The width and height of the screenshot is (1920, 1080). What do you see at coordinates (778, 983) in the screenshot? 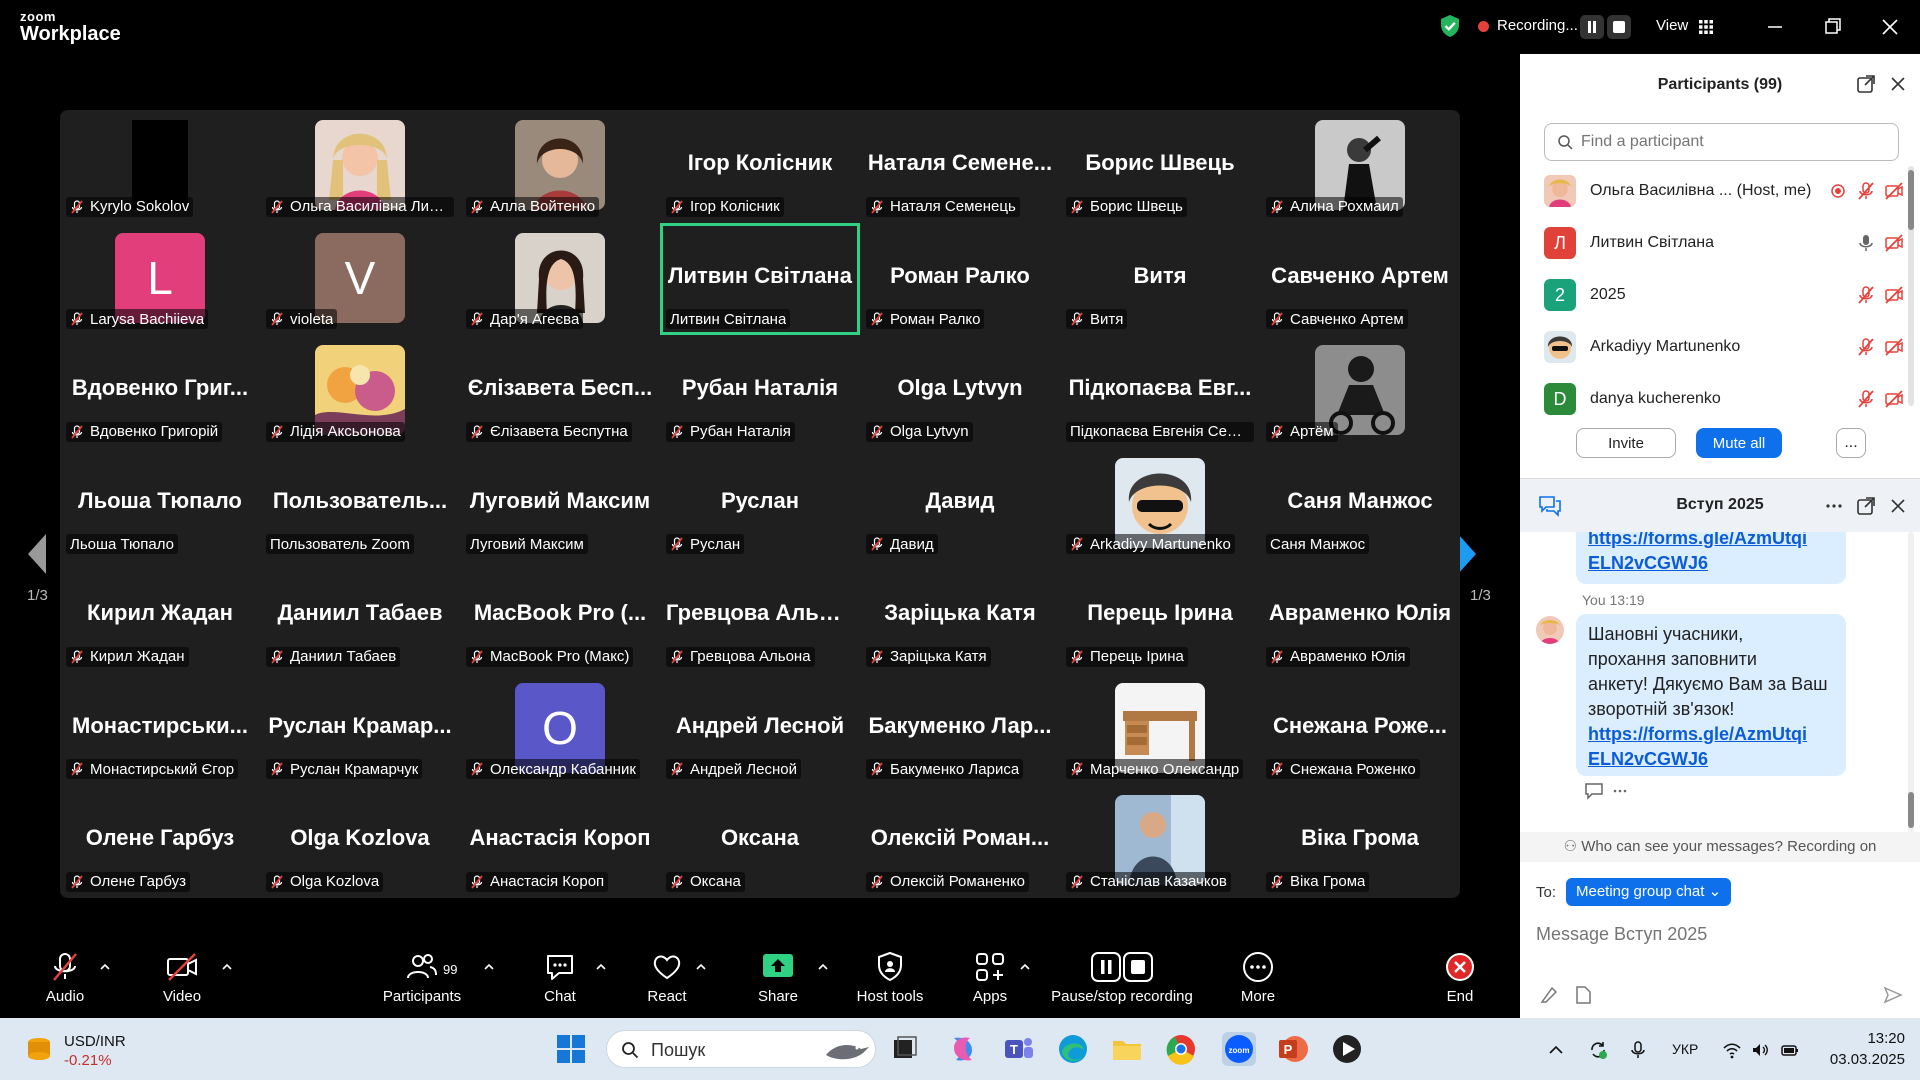
I see `share-button: Share` at bounding box center [778, 983].